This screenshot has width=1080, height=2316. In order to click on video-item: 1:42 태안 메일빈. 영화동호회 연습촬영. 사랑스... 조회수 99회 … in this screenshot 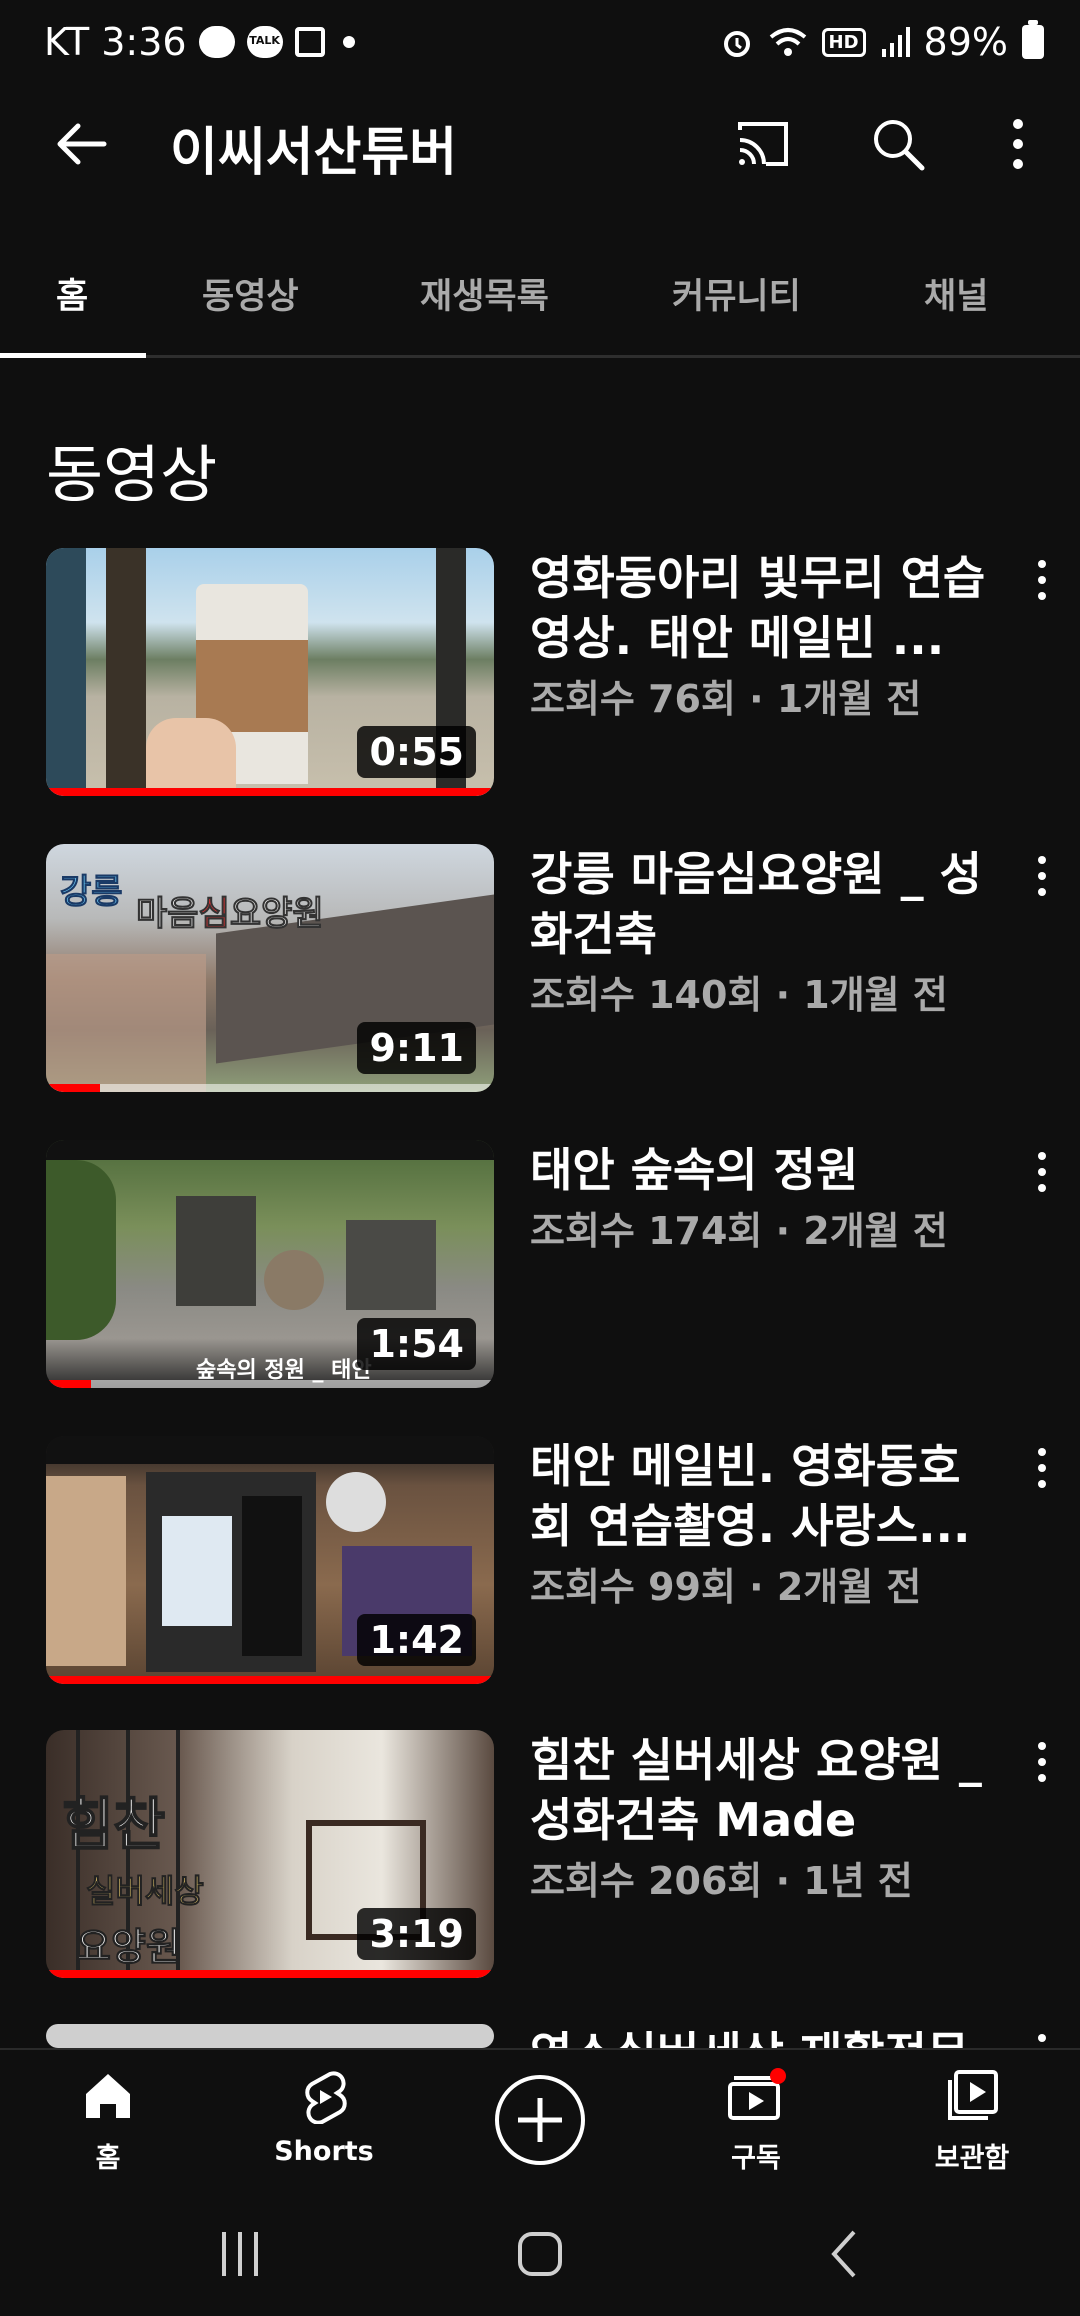, I will do `click(540, 1561)`.